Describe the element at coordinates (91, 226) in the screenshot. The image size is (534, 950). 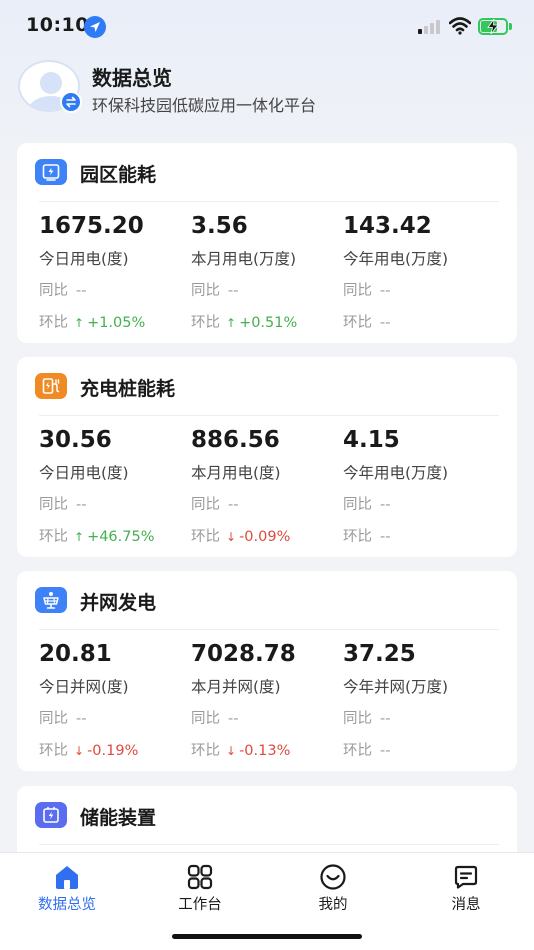
I see `metric-value: 1675.20` at that location.